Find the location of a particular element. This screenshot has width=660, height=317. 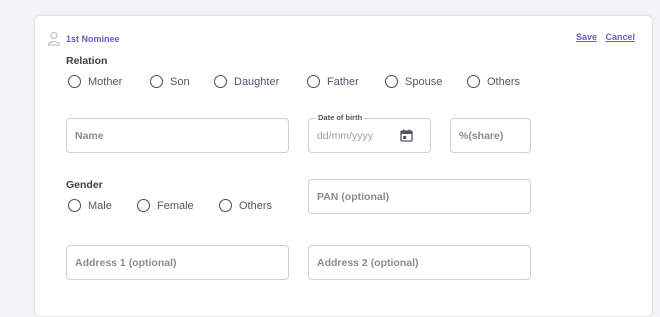

radio-label: Spouse is located at coordinates (424, 81).